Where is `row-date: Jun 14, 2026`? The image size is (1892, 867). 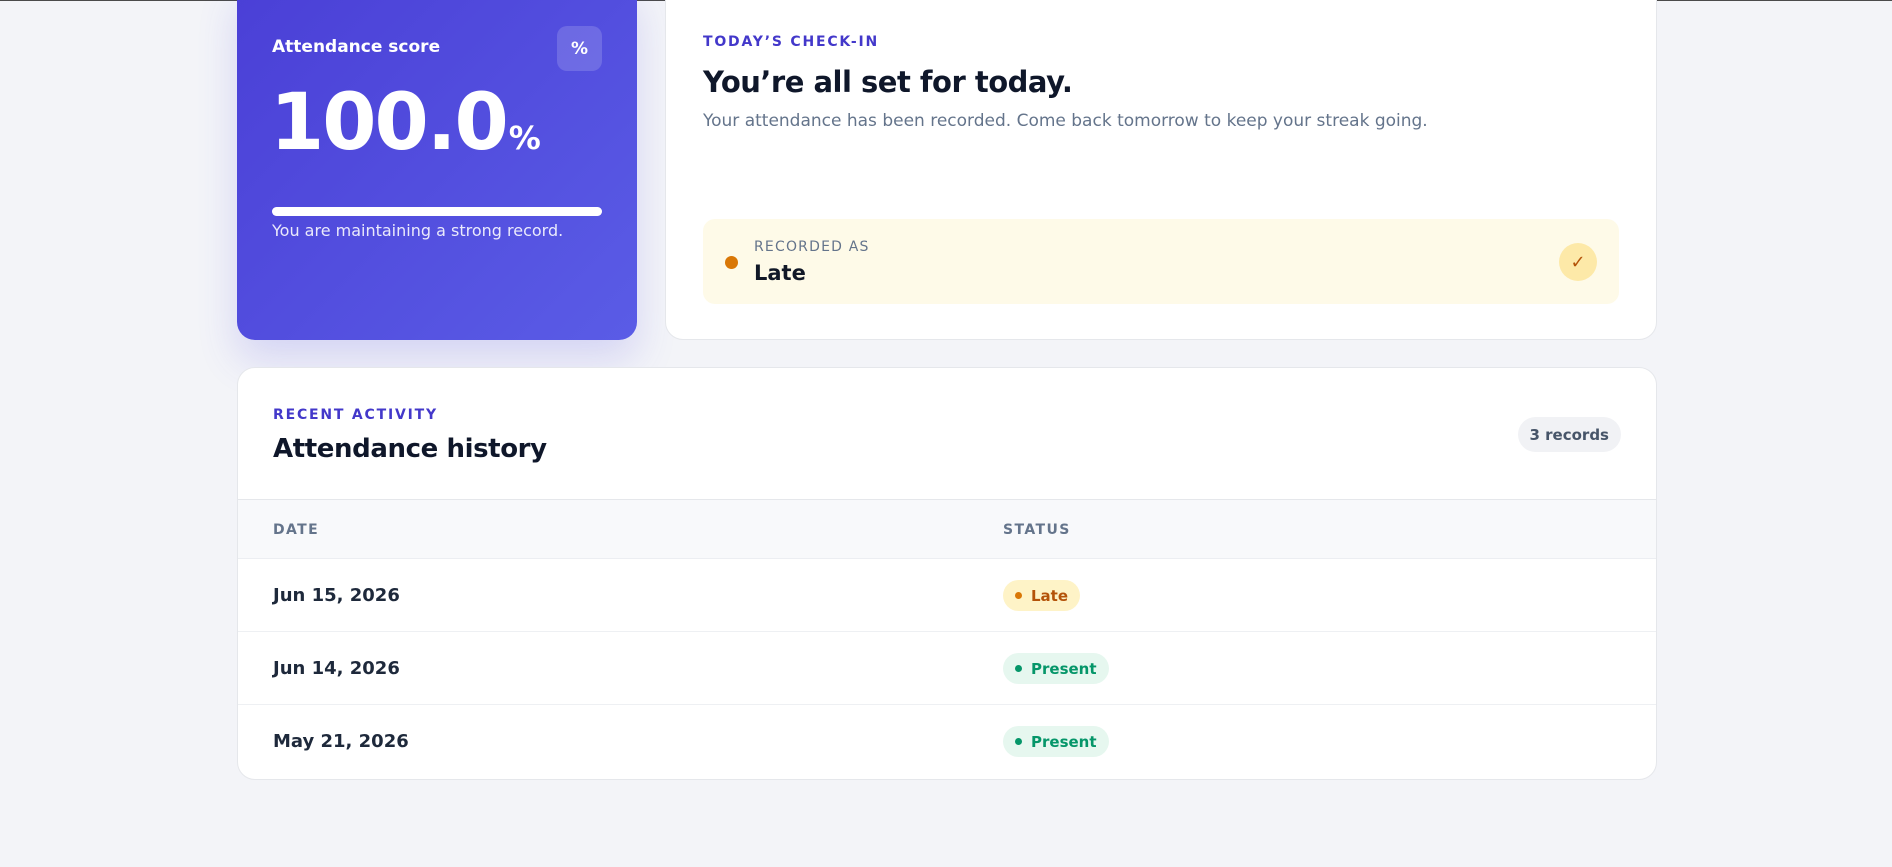
row-date: Jun 14, 2026 is located at coordinates (336, 668).